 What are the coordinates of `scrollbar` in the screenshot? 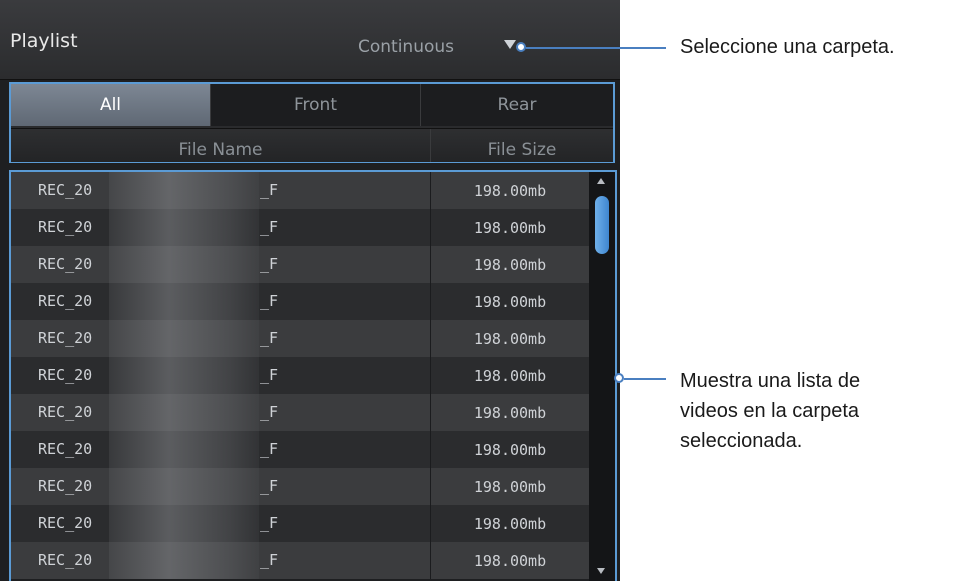 It's located at (602, 376).